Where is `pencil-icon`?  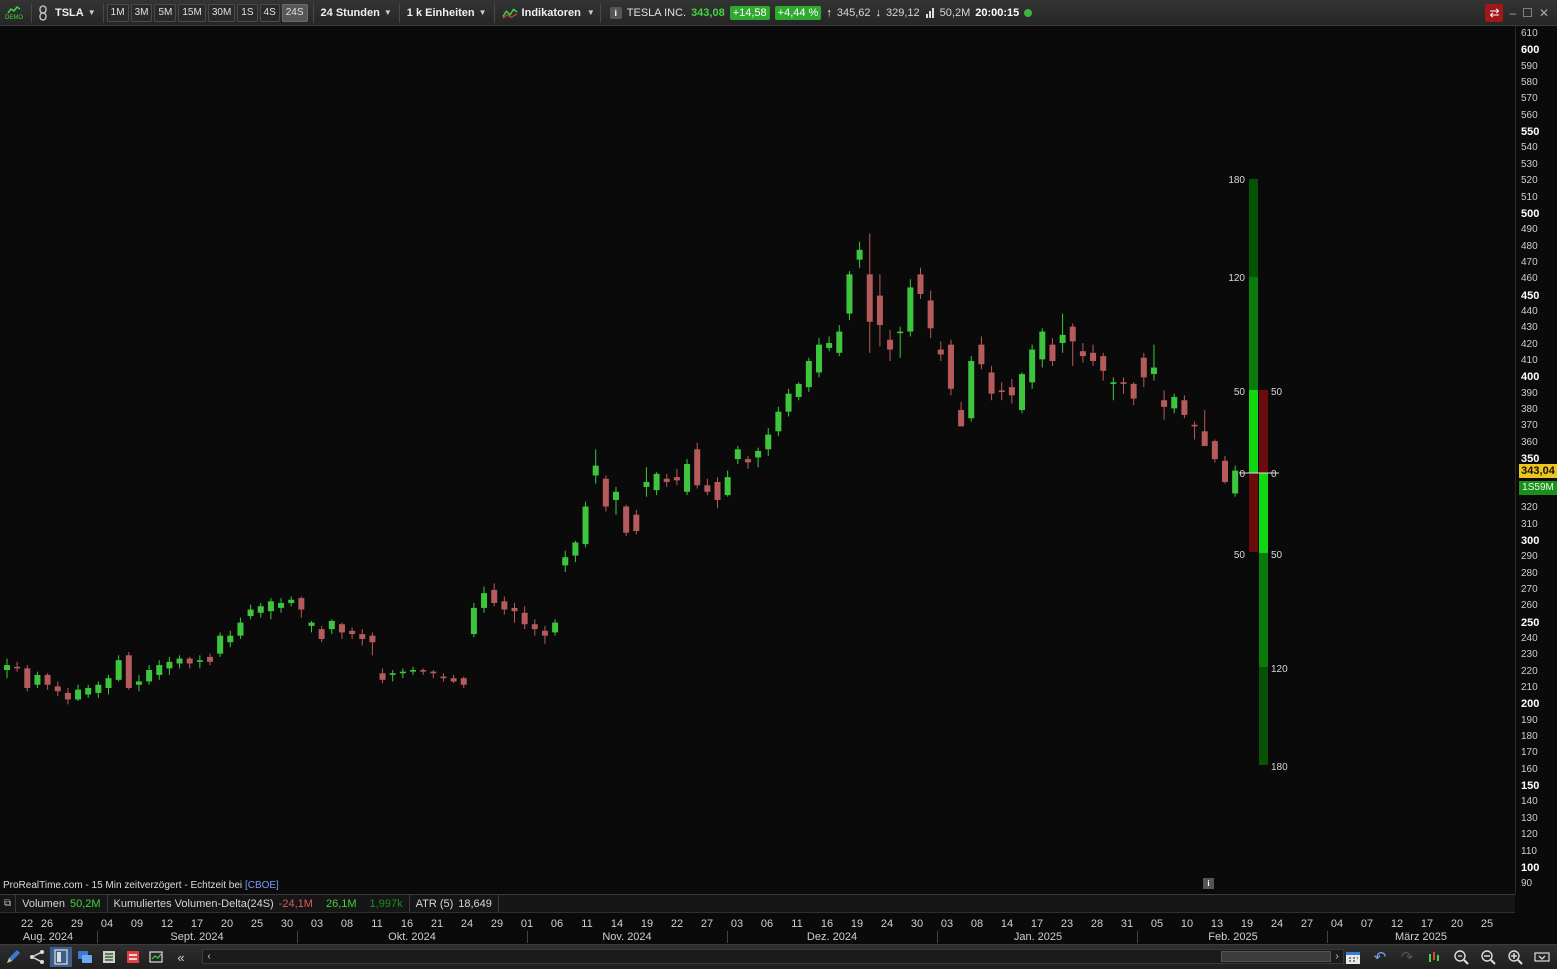
pencil-icon is located at coordinates (13, 957).